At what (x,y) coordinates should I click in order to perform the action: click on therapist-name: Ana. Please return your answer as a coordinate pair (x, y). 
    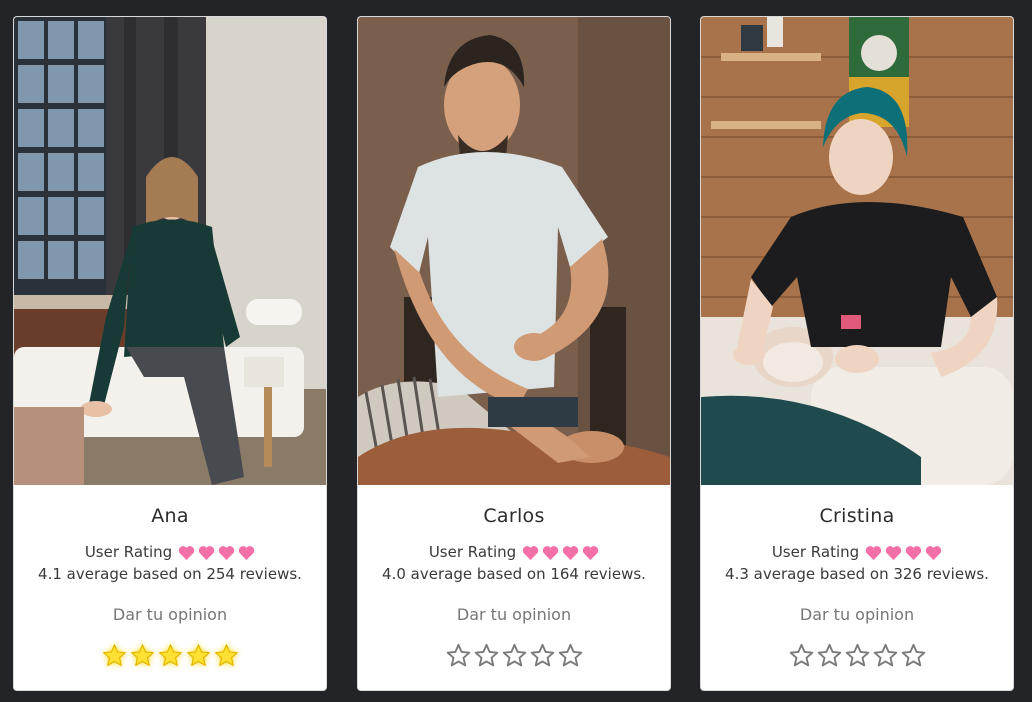
    Looking at the image, I should click on (170, 516).